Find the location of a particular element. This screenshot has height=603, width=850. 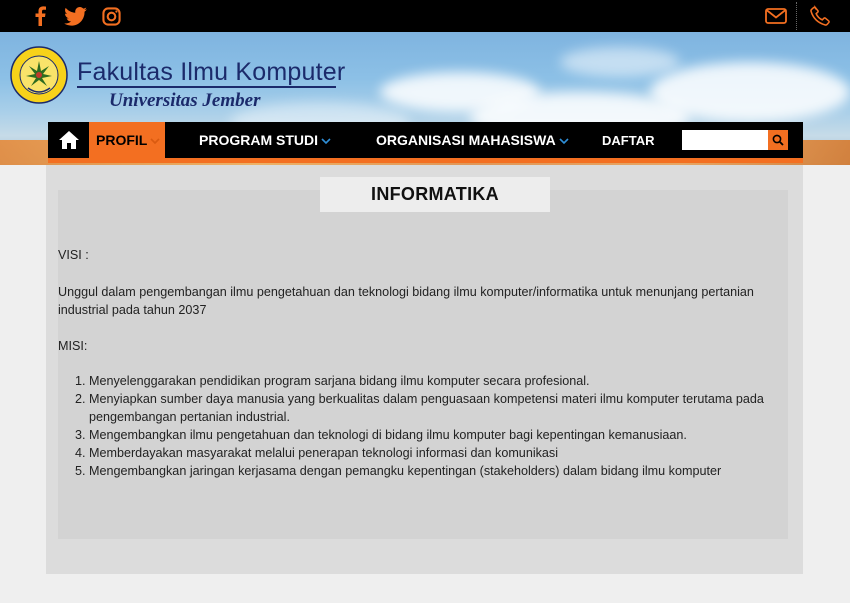

nav-label-profil: PROFIL is located at coordinates (122, 140).